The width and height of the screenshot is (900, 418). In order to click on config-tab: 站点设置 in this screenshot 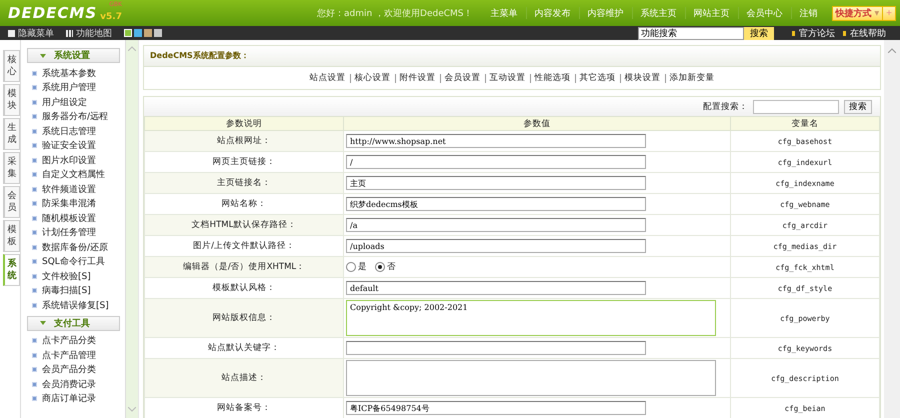, I will do `click(328, 78)`.